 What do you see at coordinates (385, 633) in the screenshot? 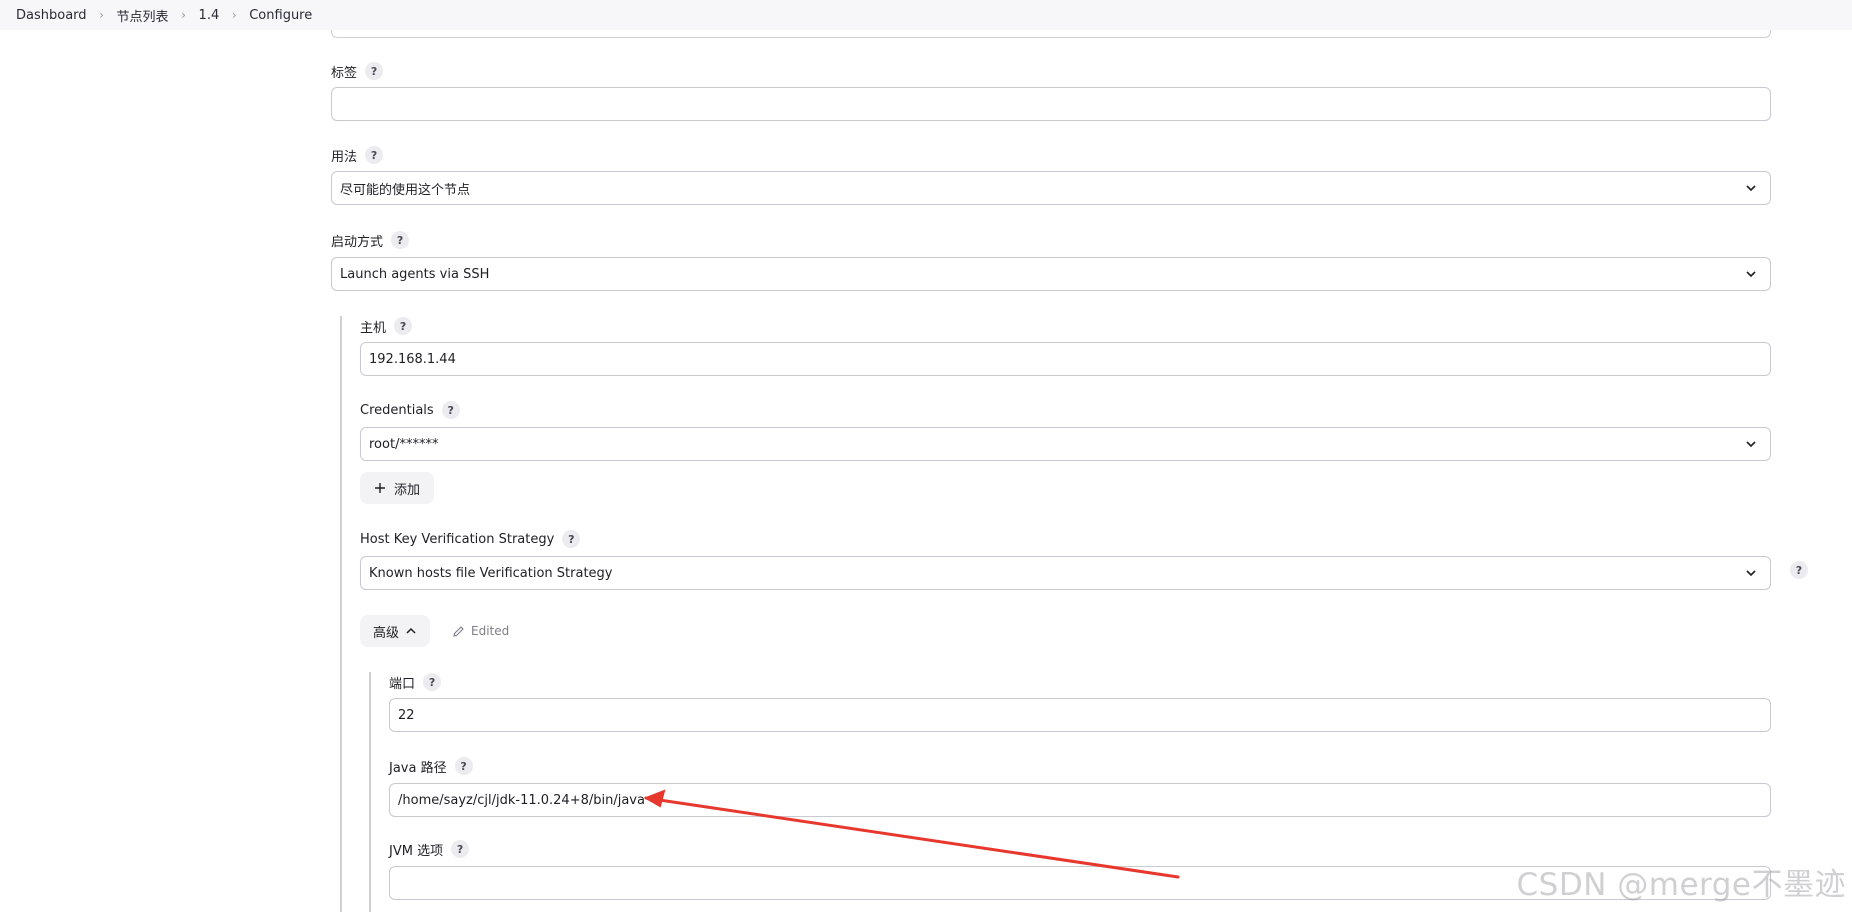
I see `advanced-button-label: 高级` at bounding box center [385, 633].